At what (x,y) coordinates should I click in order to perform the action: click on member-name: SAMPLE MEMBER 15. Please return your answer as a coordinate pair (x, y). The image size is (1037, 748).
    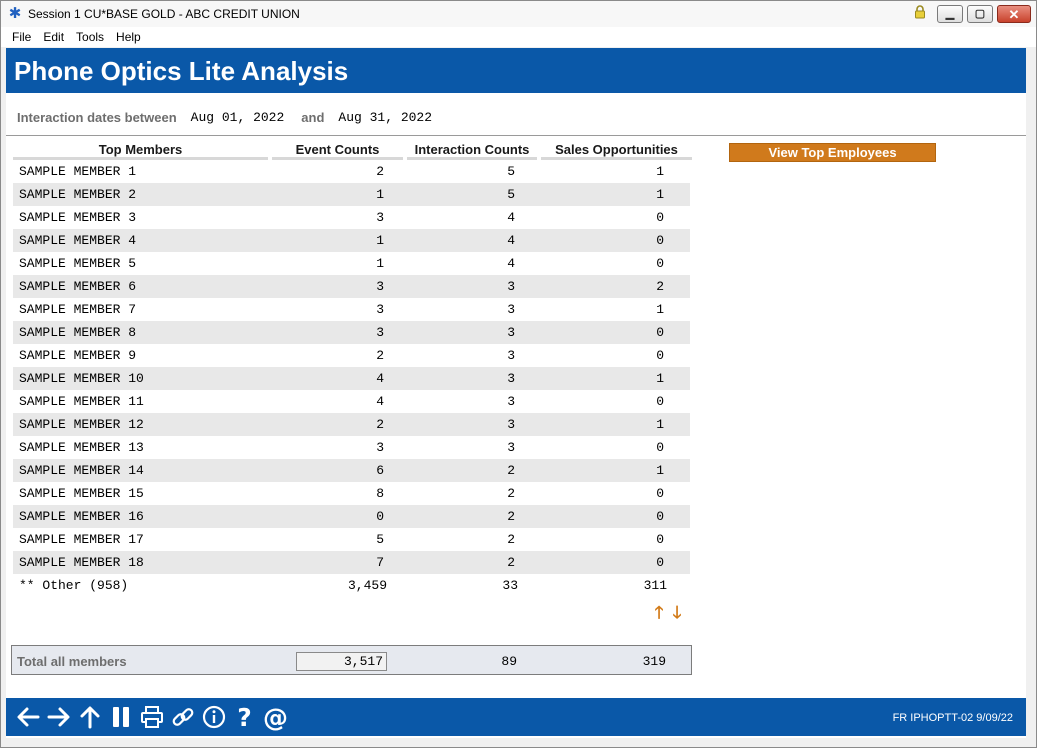
    Looking at the image, I should click on (81, 493).